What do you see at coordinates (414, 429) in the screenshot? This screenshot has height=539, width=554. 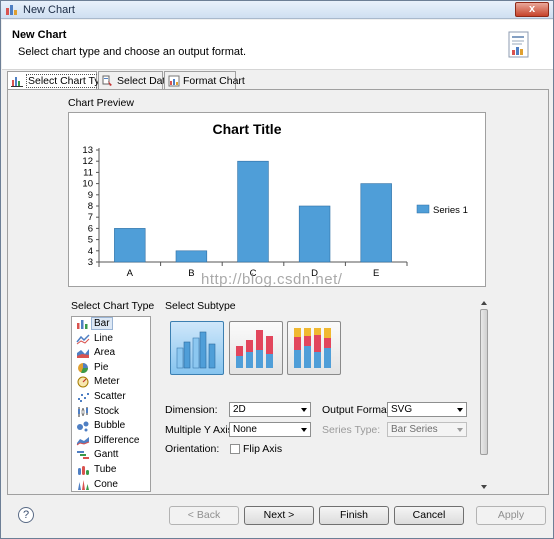 I see `series-type-value: Bar Series` at bounding box center [414, 429].